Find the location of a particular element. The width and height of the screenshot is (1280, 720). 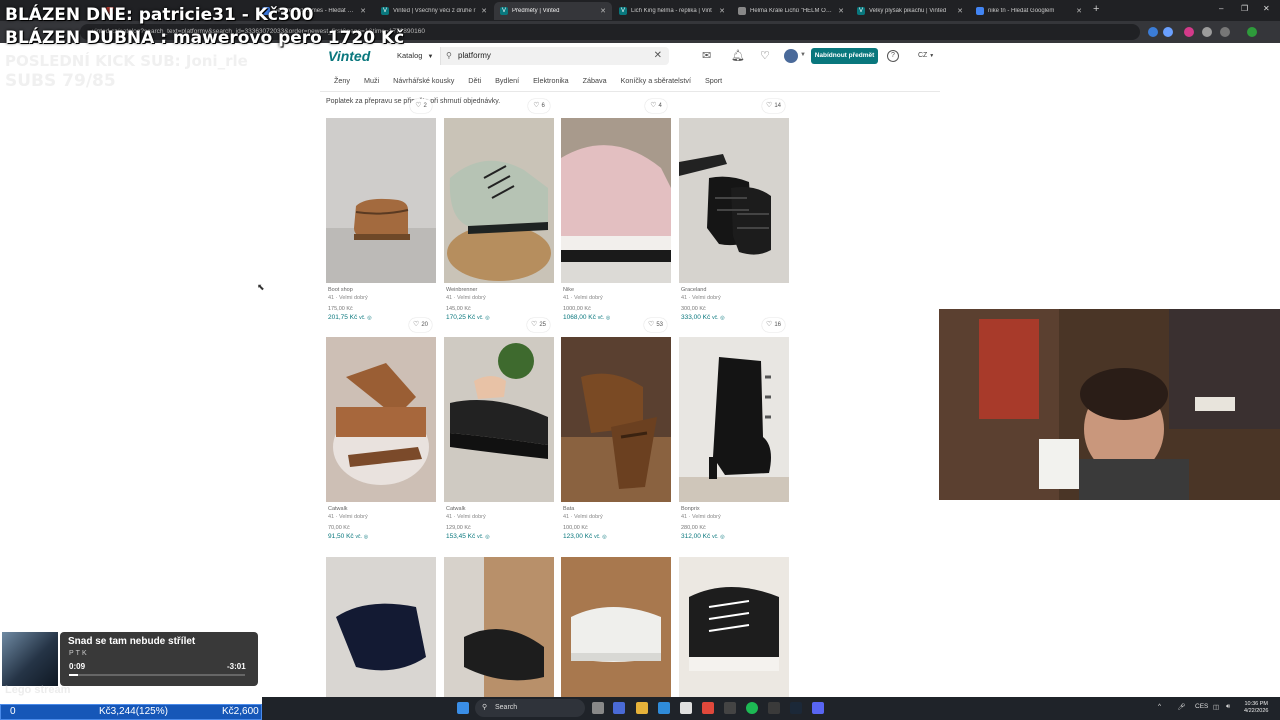

item-total-price: 201,75 Kč vč. ◎ is located at coordinates (350, 317).